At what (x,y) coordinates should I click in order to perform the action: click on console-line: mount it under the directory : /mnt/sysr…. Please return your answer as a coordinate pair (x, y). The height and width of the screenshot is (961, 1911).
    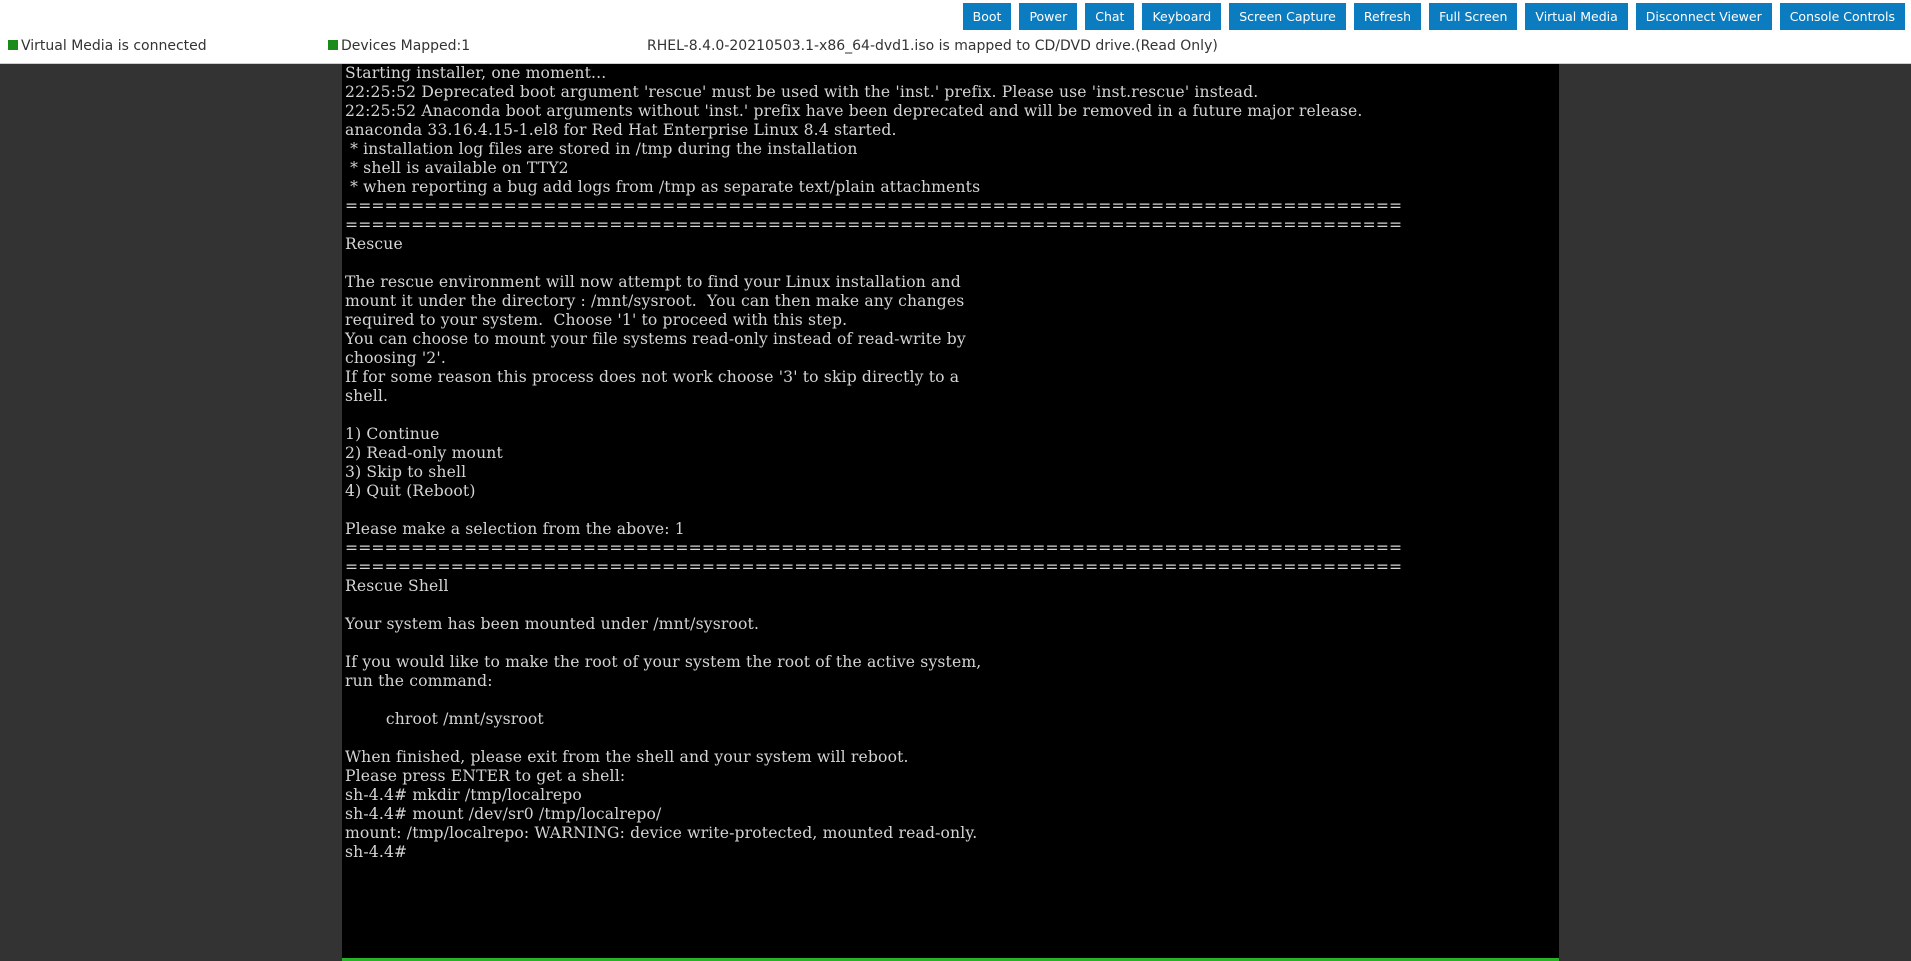
    Looking at the image, I should click on (655, 301).